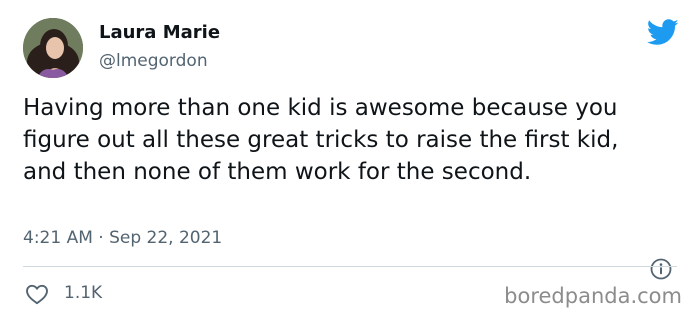  What do you see at coordinates (153, 61) in the screenshot?
I see `author-handle: @lmegordon` at bounding box center [153, 61].